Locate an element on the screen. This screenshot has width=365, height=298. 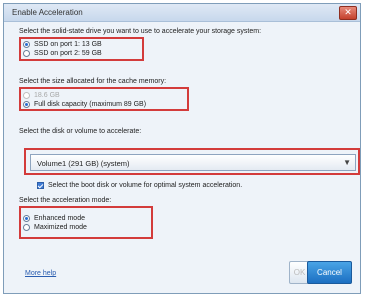
size-option-1-radio is located at coordinates (26, 95).